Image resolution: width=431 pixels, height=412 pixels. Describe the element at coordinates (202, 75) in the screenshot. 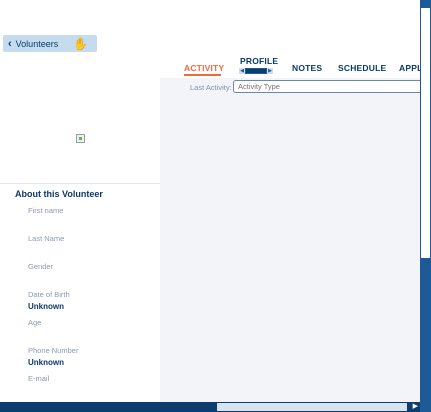

I see `active-tab-underline` at that location.